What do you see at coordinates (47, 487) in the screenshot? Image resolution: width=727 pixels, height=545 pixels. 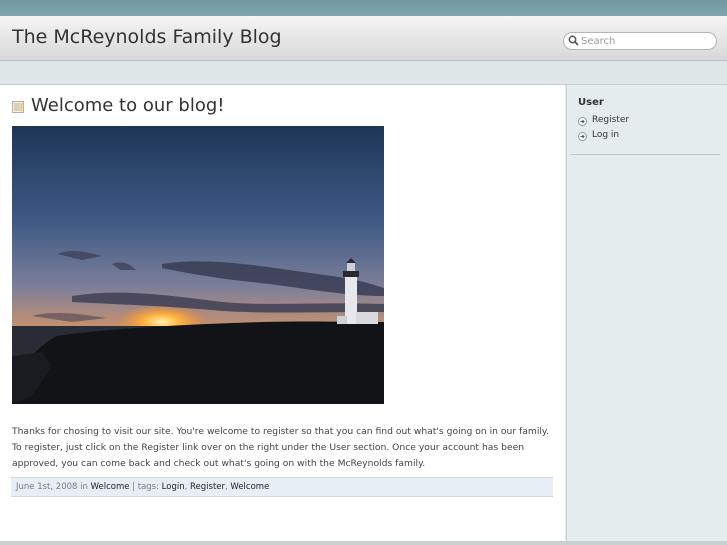 I see `post-date: June 1st, 2008` at bounding box center [47, 487].